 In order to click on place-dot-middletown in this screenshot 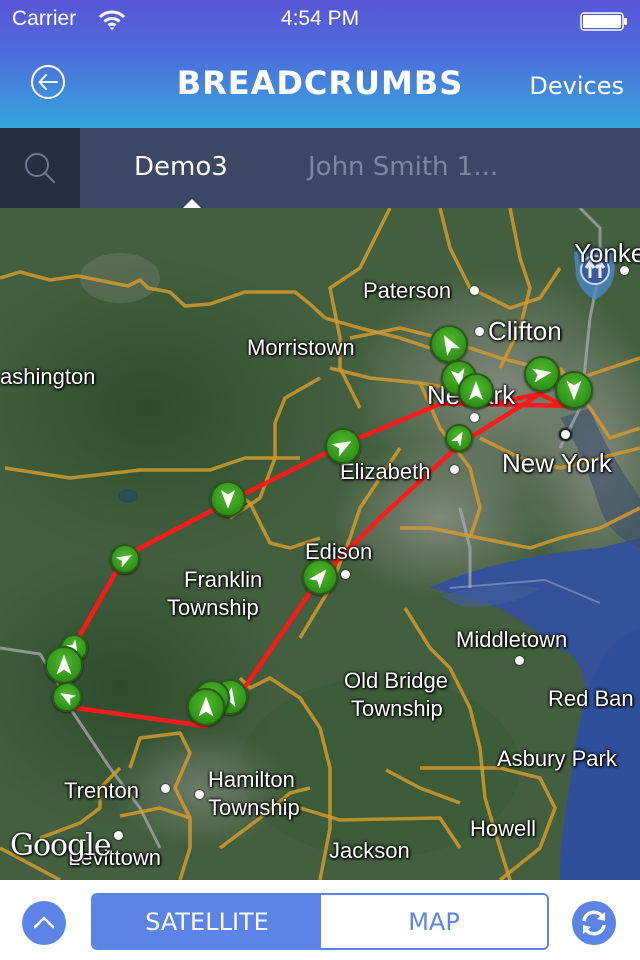, I will do `click(519, 660)`.